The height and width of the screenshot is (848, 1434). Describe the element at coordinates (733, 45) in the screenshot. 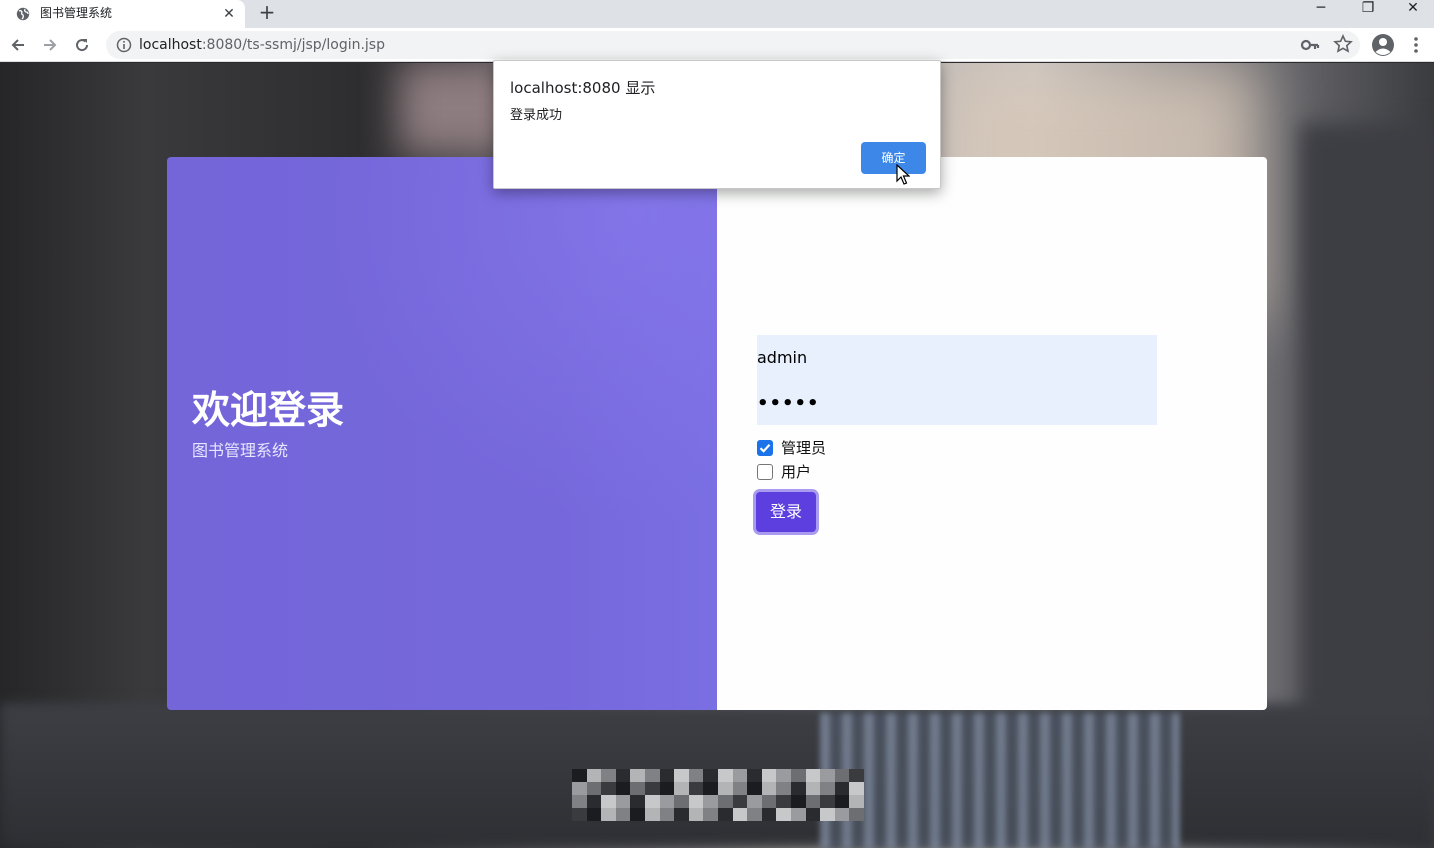

I see `address-bar: localhost:8080/ts-ssmj/jsp/login.jsp` at that location.